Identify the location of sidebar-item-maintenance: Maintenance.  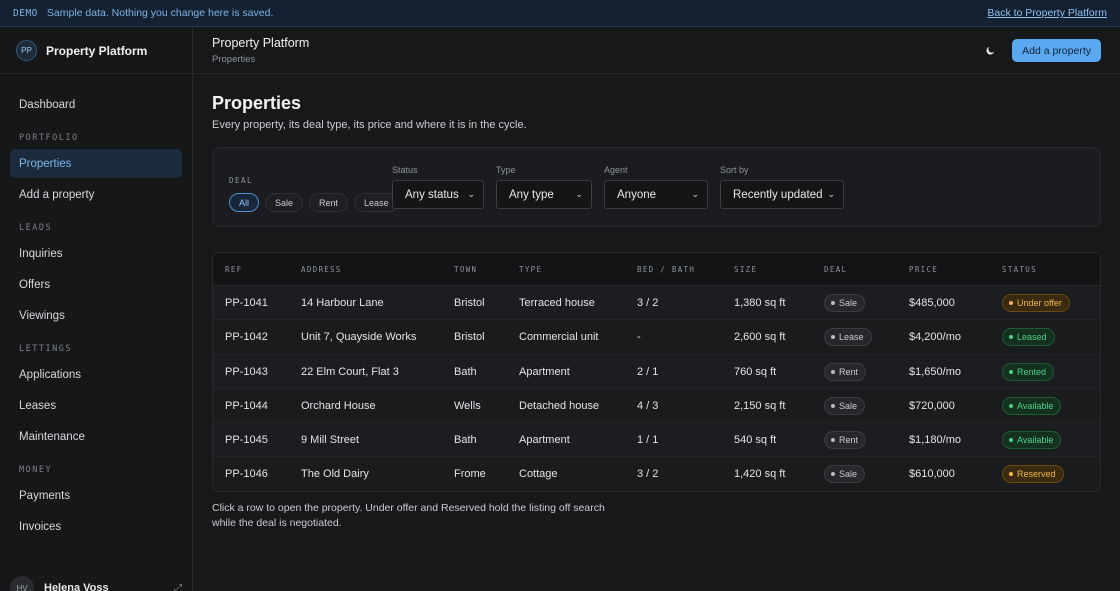
(96, 436).